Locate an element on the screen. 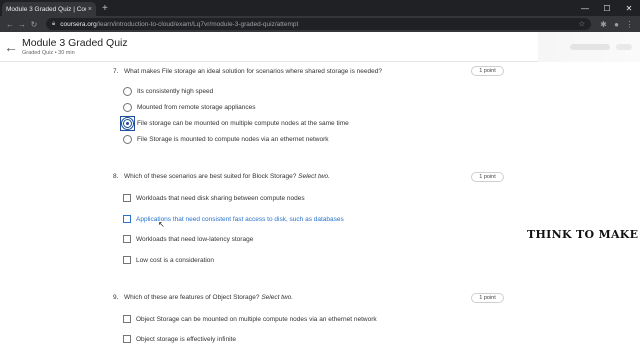  bookmark-star-icon: ☆ is located at coordinates (582, 24).